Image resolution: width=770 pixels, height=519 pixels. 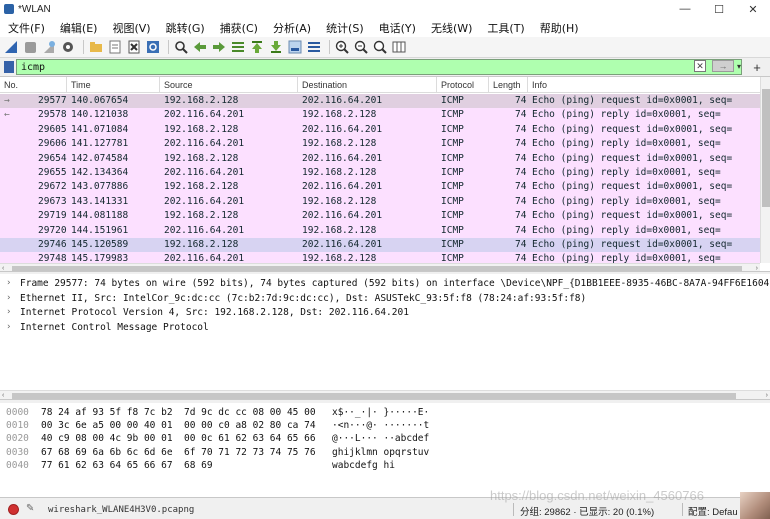 What do you see at coordinates (685, 9) in the screenshot?
I see `minimize-button: —` at bounding box center [685, 9].